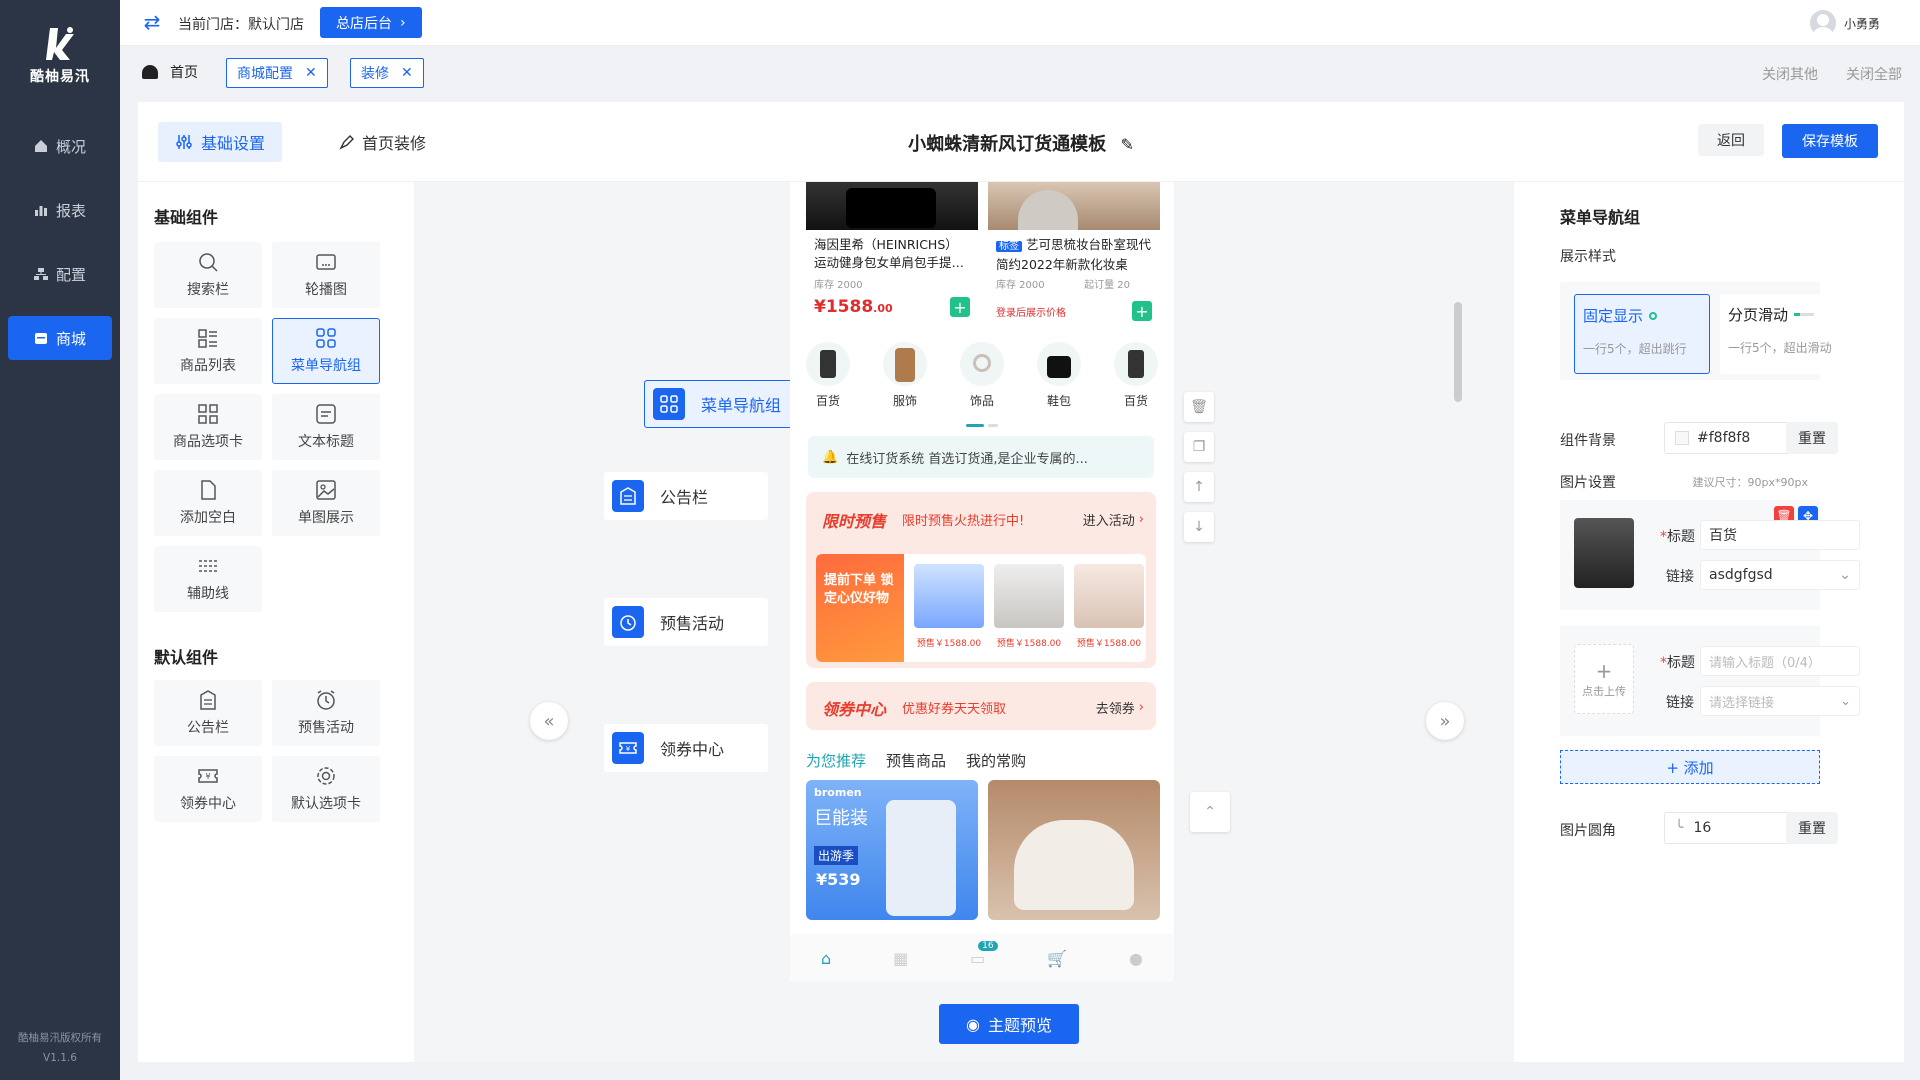  I want to click on comp-search-bar: 搜索栏, so click(208, 275).